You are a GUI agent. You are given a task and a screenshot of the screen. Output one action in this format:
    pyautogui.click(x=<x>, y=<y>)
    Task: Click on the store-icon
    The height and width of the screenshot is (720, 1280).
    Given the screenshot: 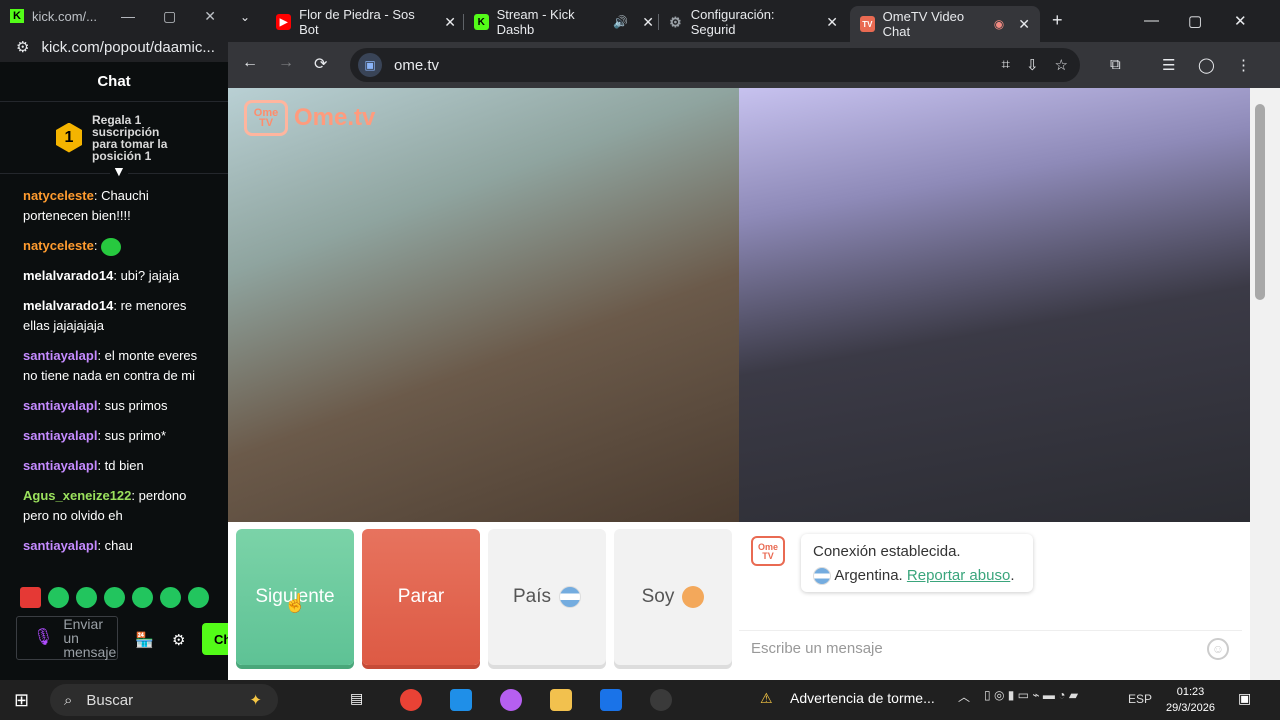 What is the action you would take?
    pyautogui.click(x=611, y=700)
    